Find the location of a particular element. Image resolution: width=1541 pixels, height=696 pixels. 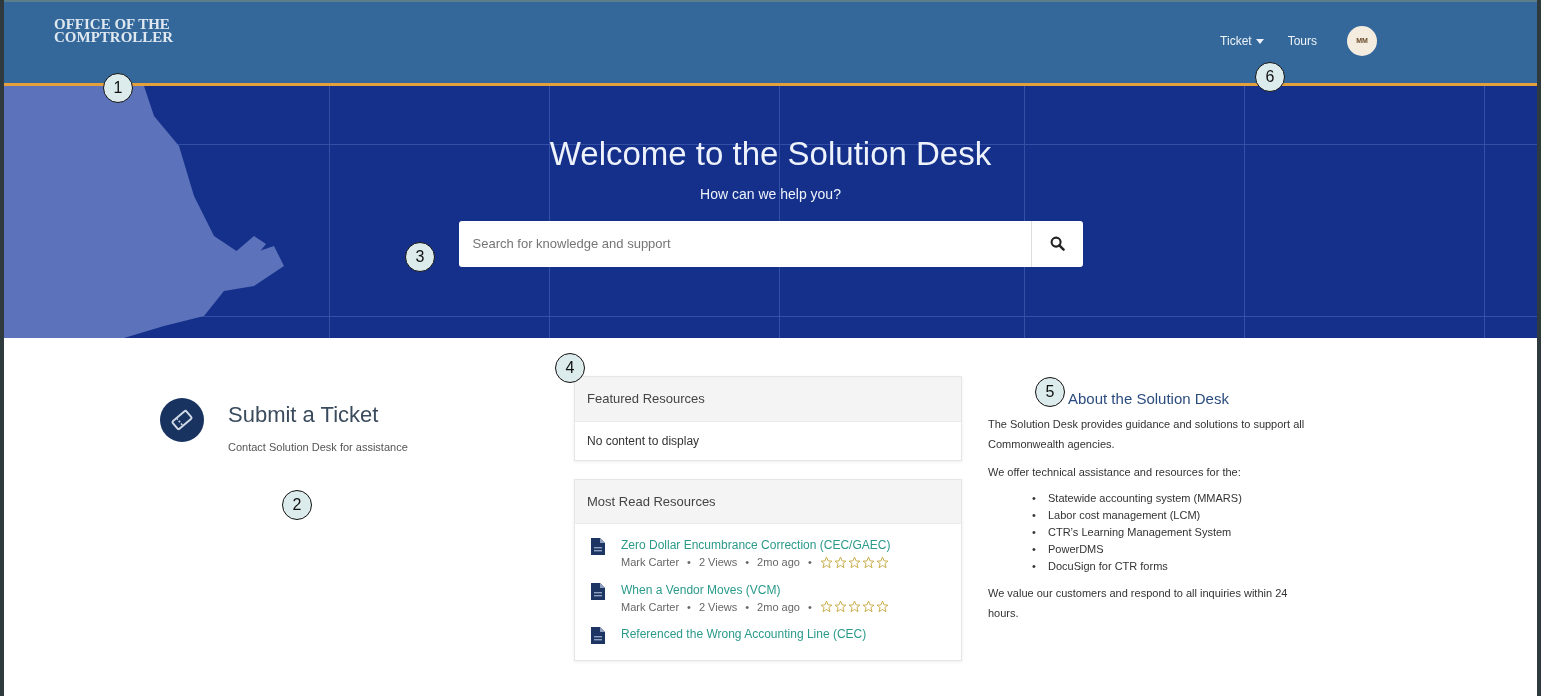

card-header: Most Read Resources is located at coordinates (768, 501).